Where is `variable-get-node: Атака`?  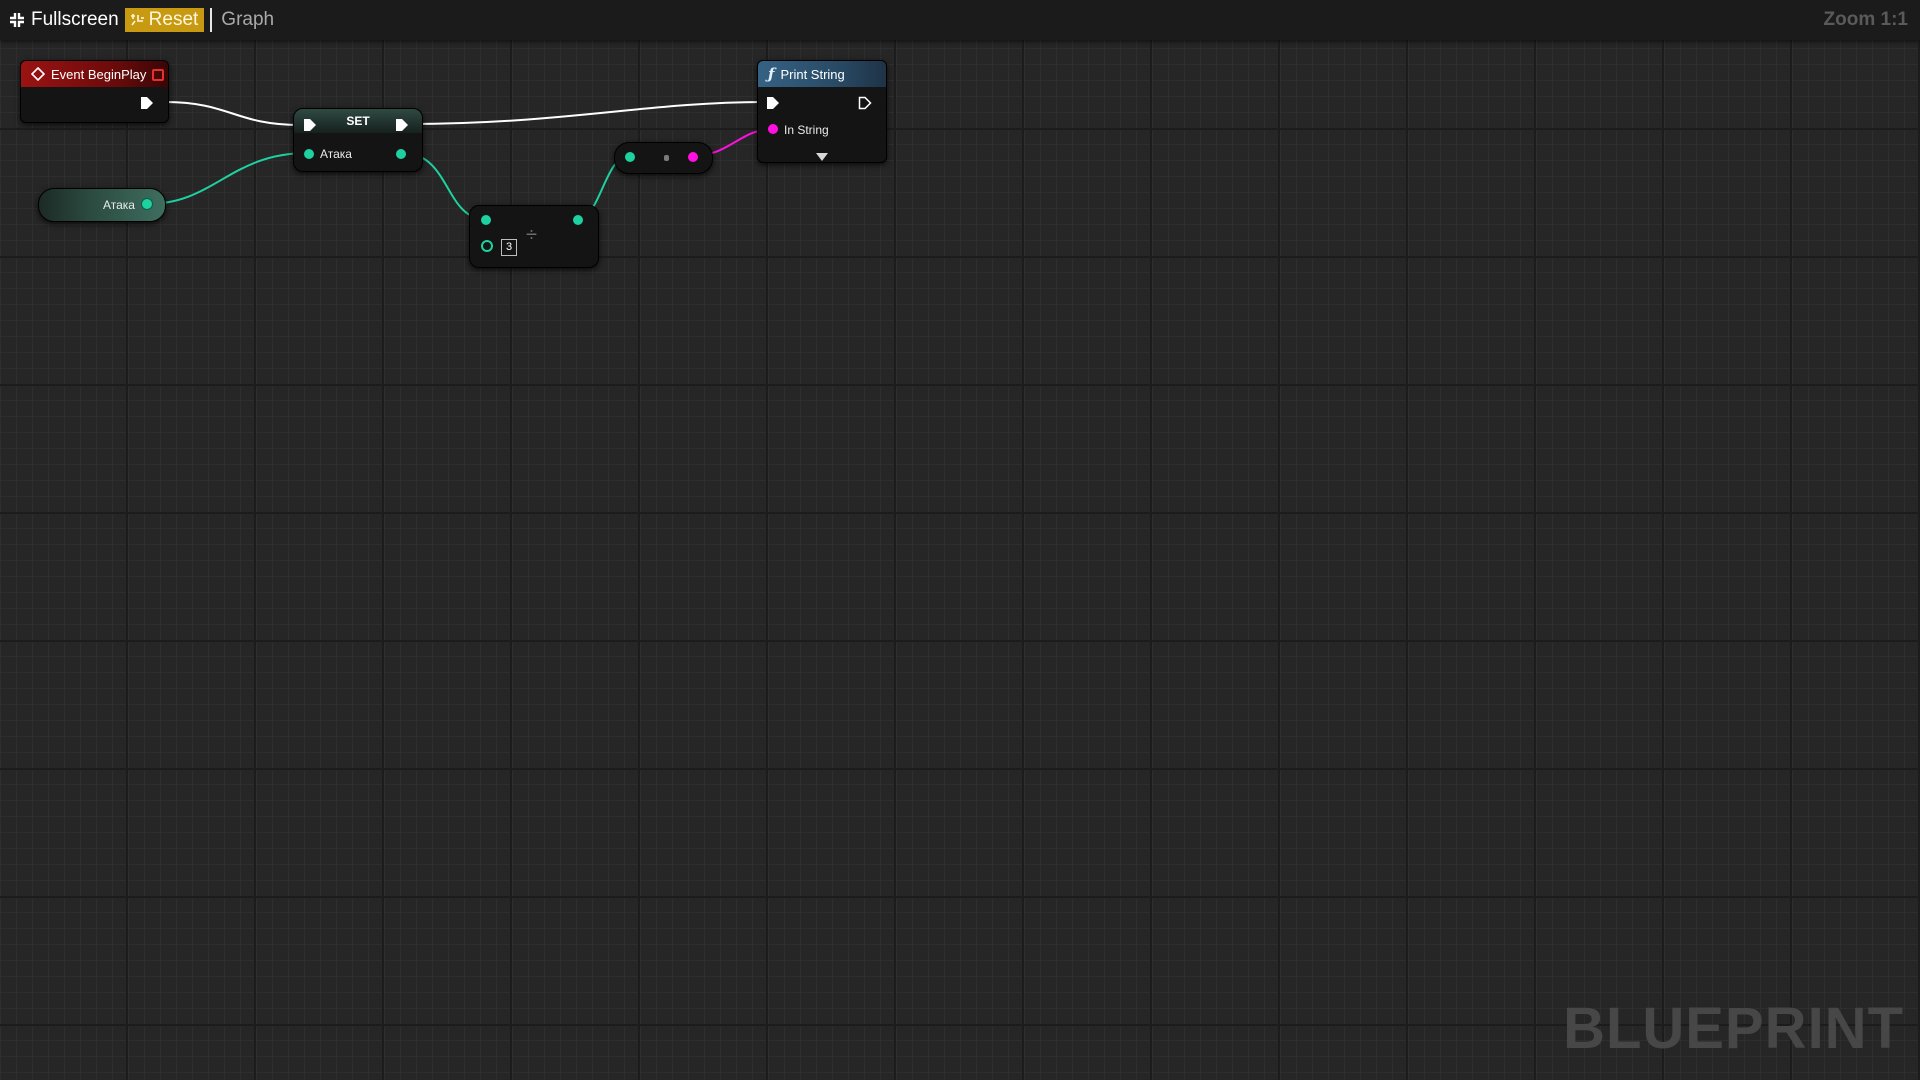 variable-get-node: Атака is located at coordinates (102, 205).